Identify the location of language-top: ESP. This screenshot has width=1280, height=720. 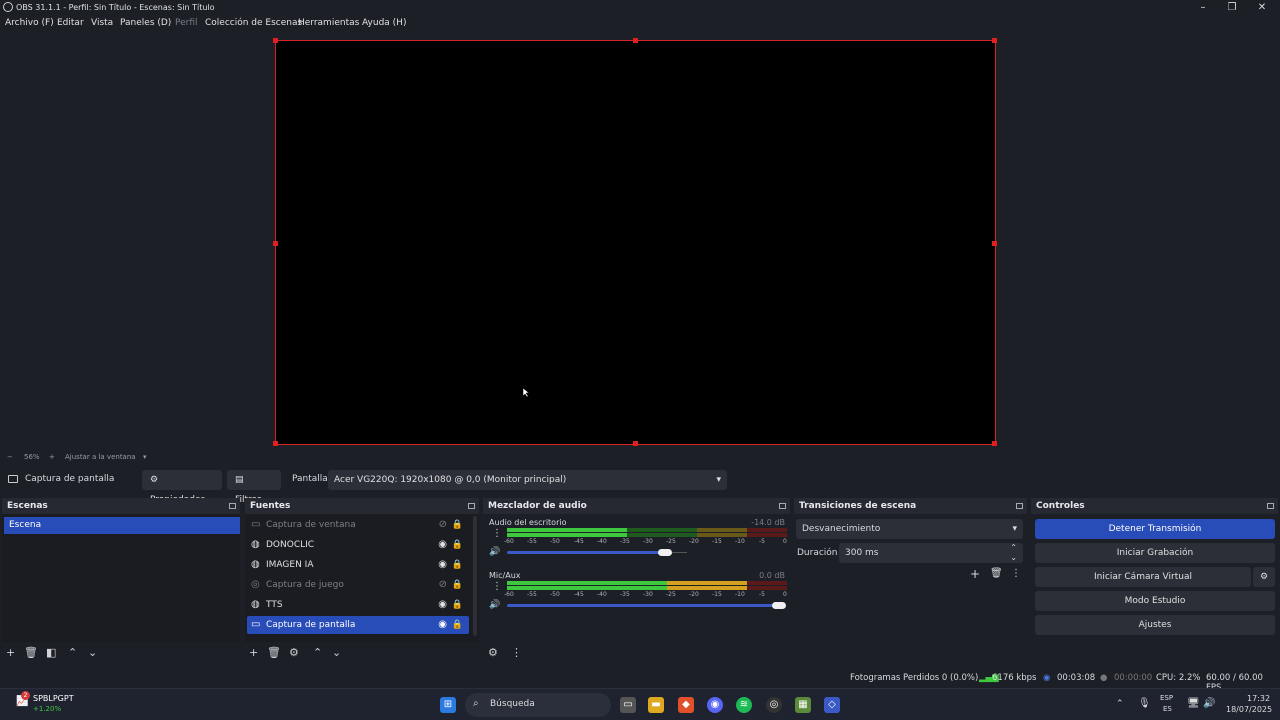
(1166, 698).